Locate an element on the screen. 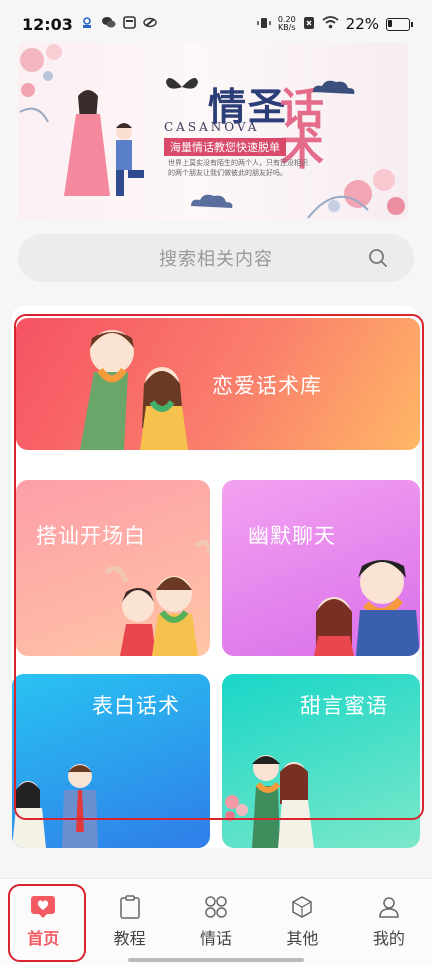  tab-tutorial: 教程 is located at coordinates (129, 922).